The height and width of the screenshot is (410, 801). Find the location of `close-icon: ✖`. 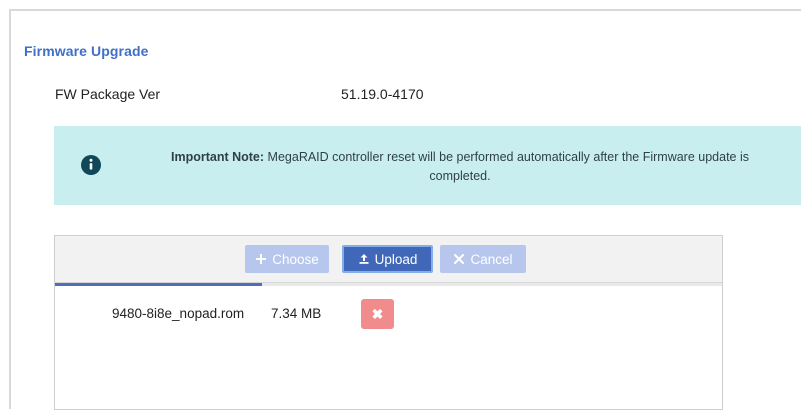

close-icon: ✖ is located at coordinates (377, 314).